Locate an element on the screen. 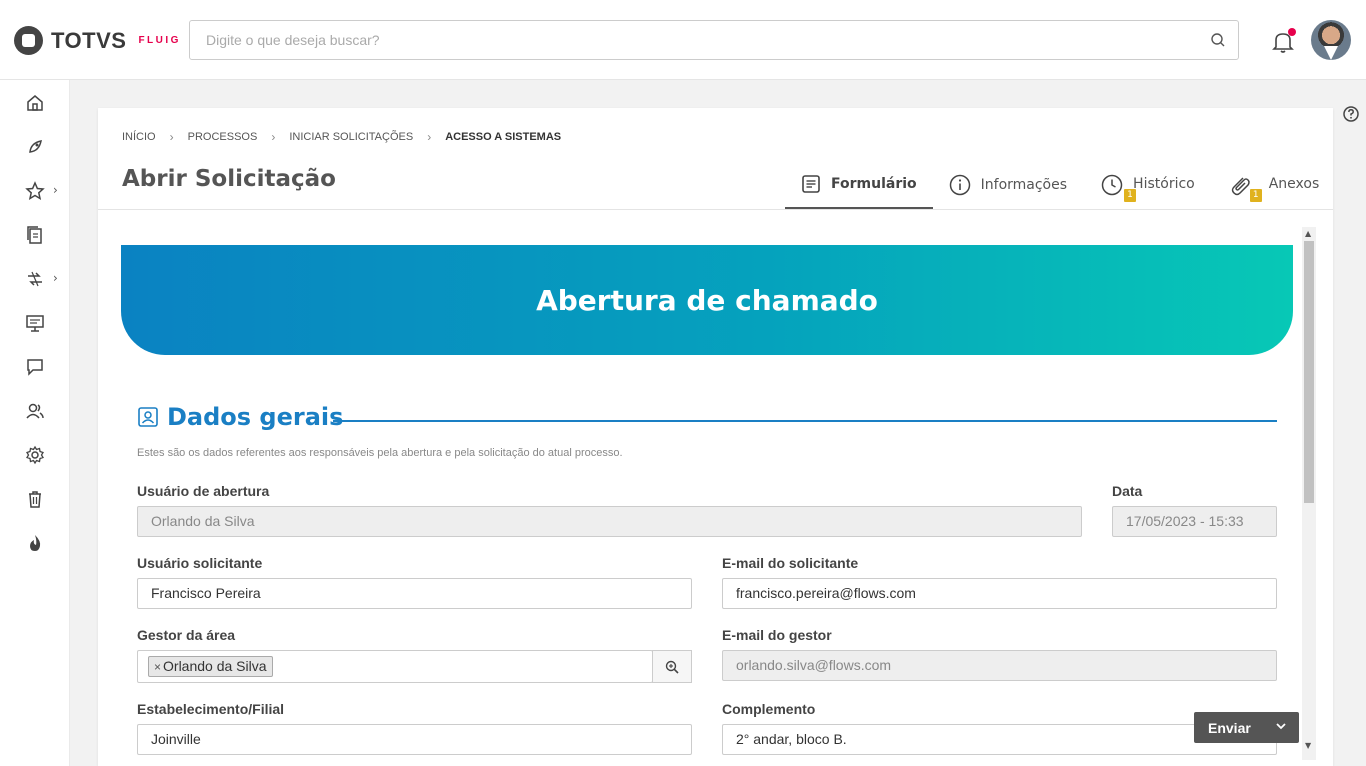 The image size is (1366, 766). star-icon is located at coordinates (35, 191).